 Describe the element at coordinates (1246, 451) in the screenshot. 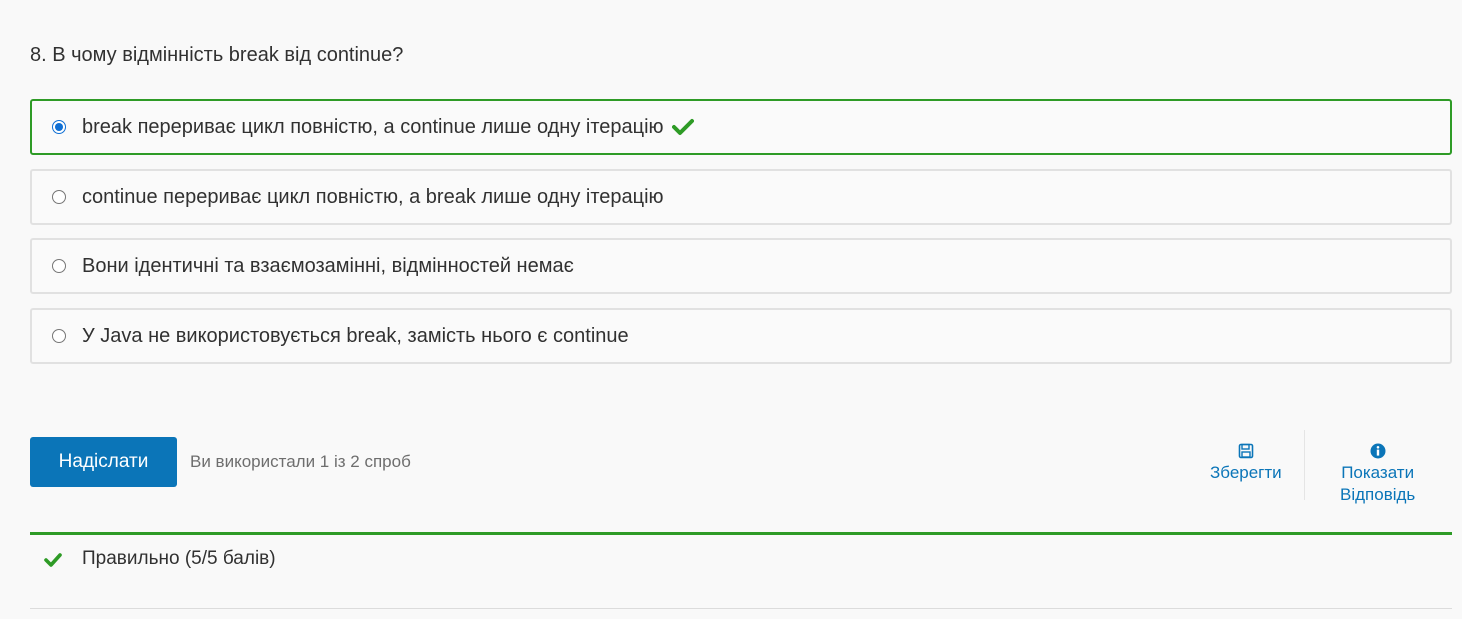

I see `floppy-disk-icon` at that location.